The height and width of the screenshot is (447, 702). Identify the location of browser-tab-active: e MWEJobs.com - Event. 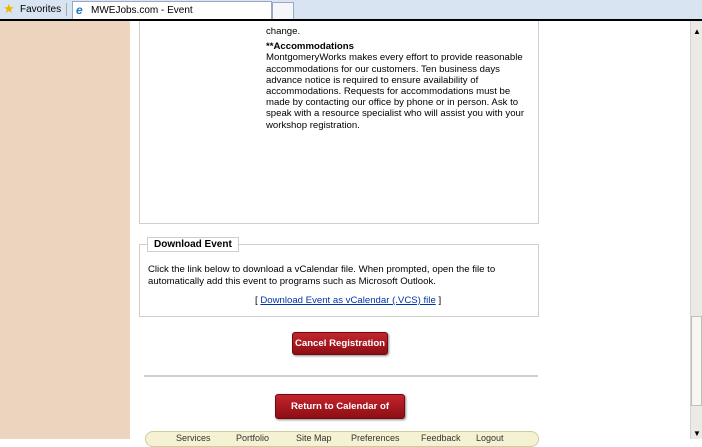
(172, 10).